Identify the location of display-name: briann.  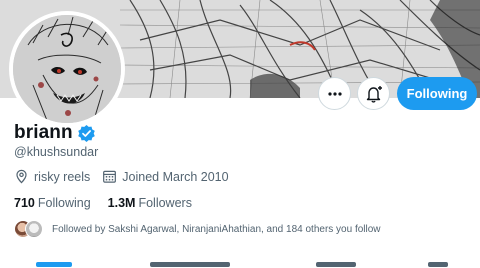
(43, 132).